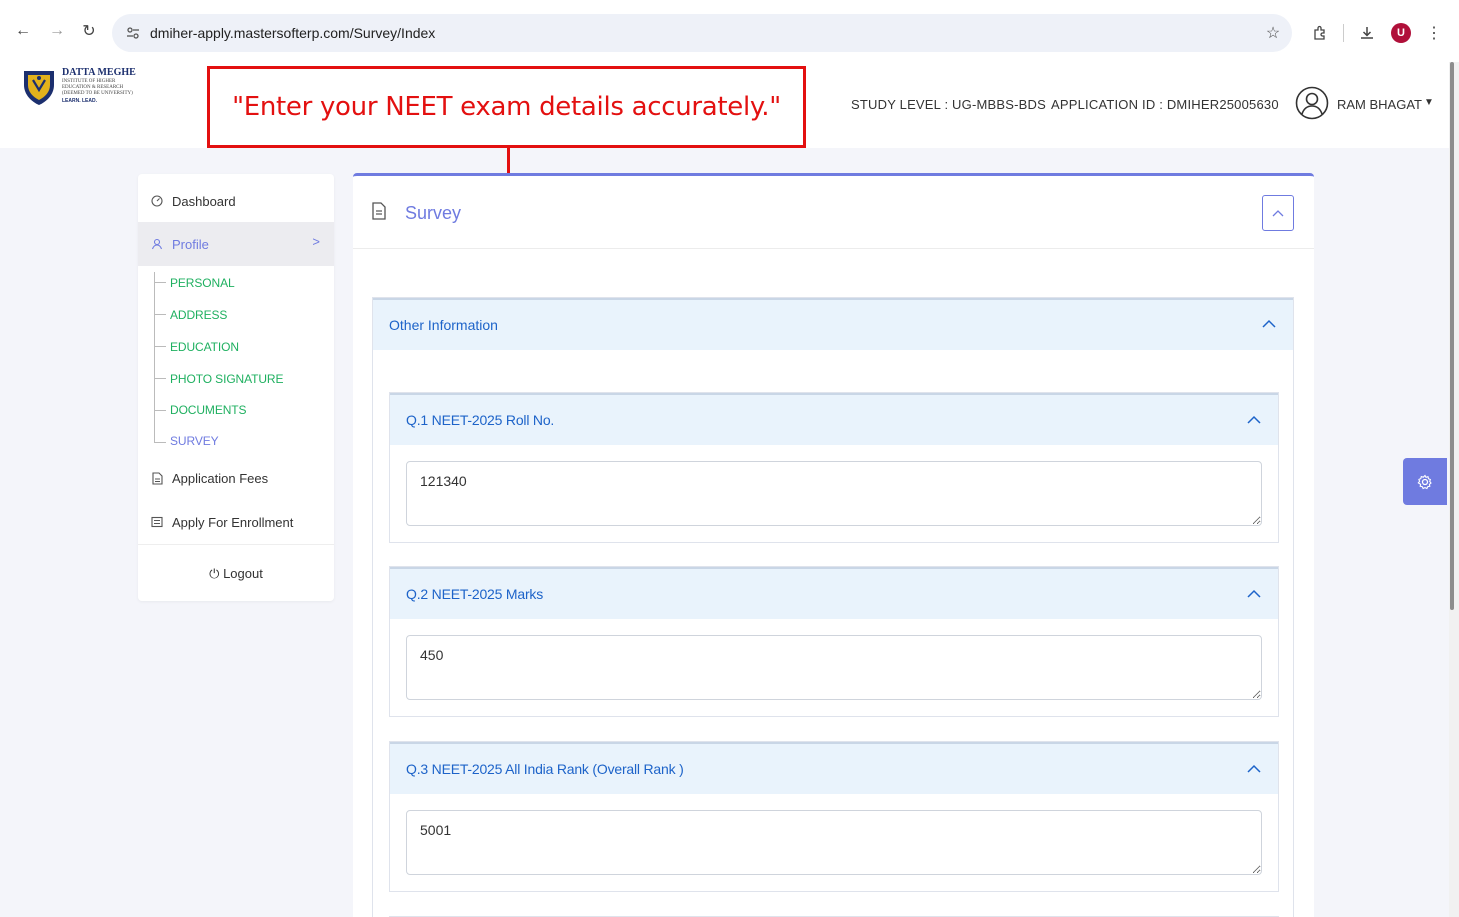 The height and width of the screenshot is (917, 1459). Describe the element at coordinates (834, 593) in the screenshot. I see `question-header: Q.2 NEET-2025 Marks` at that location.